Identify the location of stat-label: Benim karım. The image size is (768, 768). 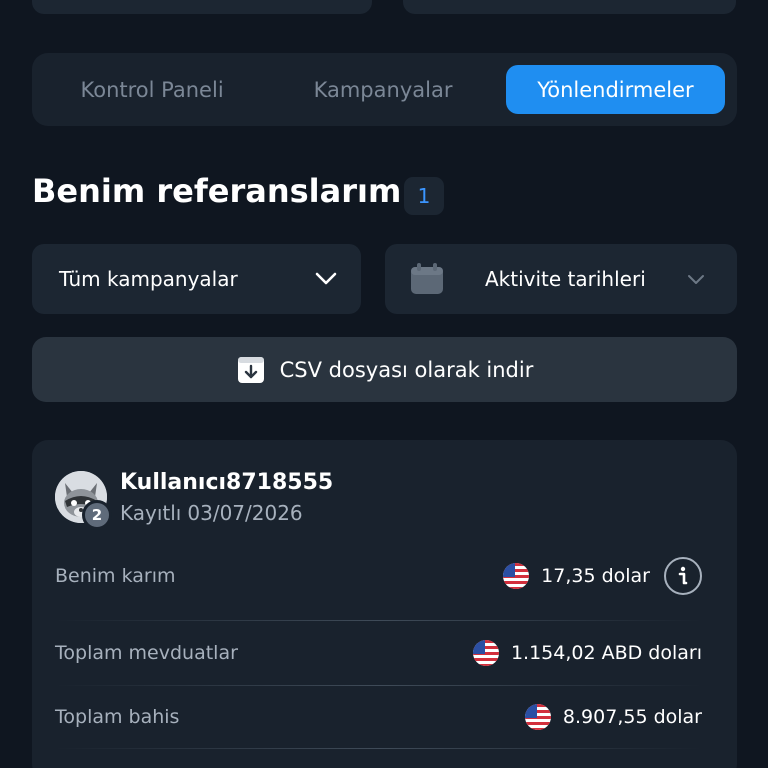
(115, 576).